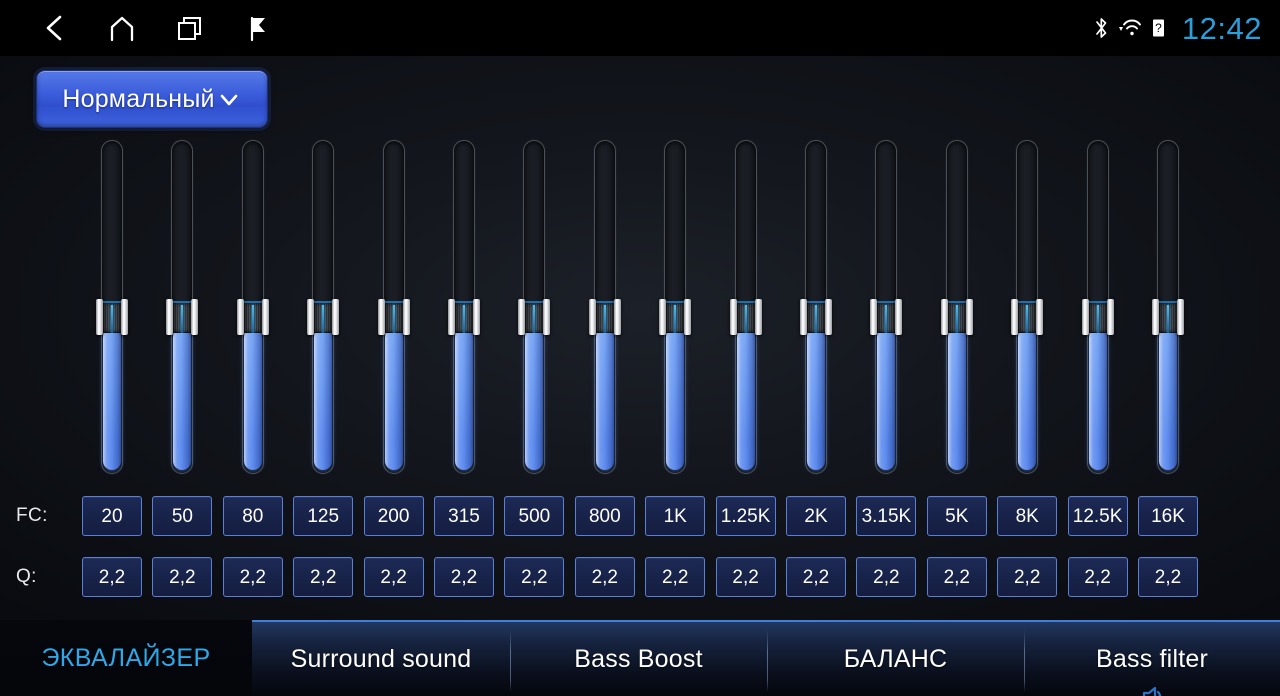 This screenshot has height=696, width=1280. Describe the element at coordinates (745, 516) in the screenshot. I see `fc-value-cell: 1.25K` at that location.